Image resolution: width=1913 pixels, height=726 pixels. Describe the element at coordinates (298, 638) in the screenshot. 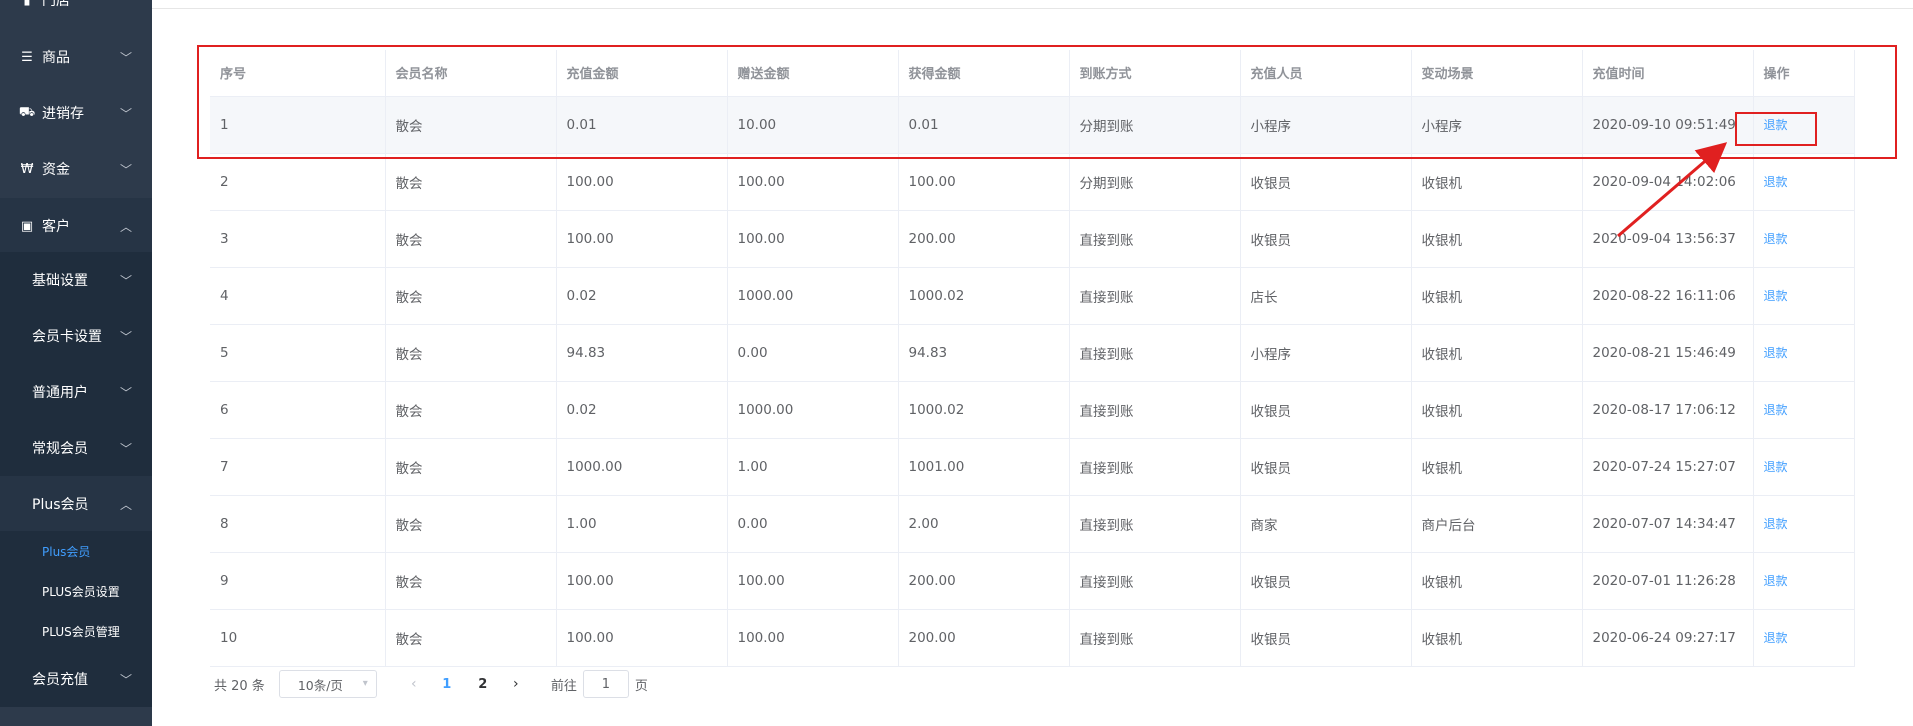

I see `table-cell: 10` at that location.